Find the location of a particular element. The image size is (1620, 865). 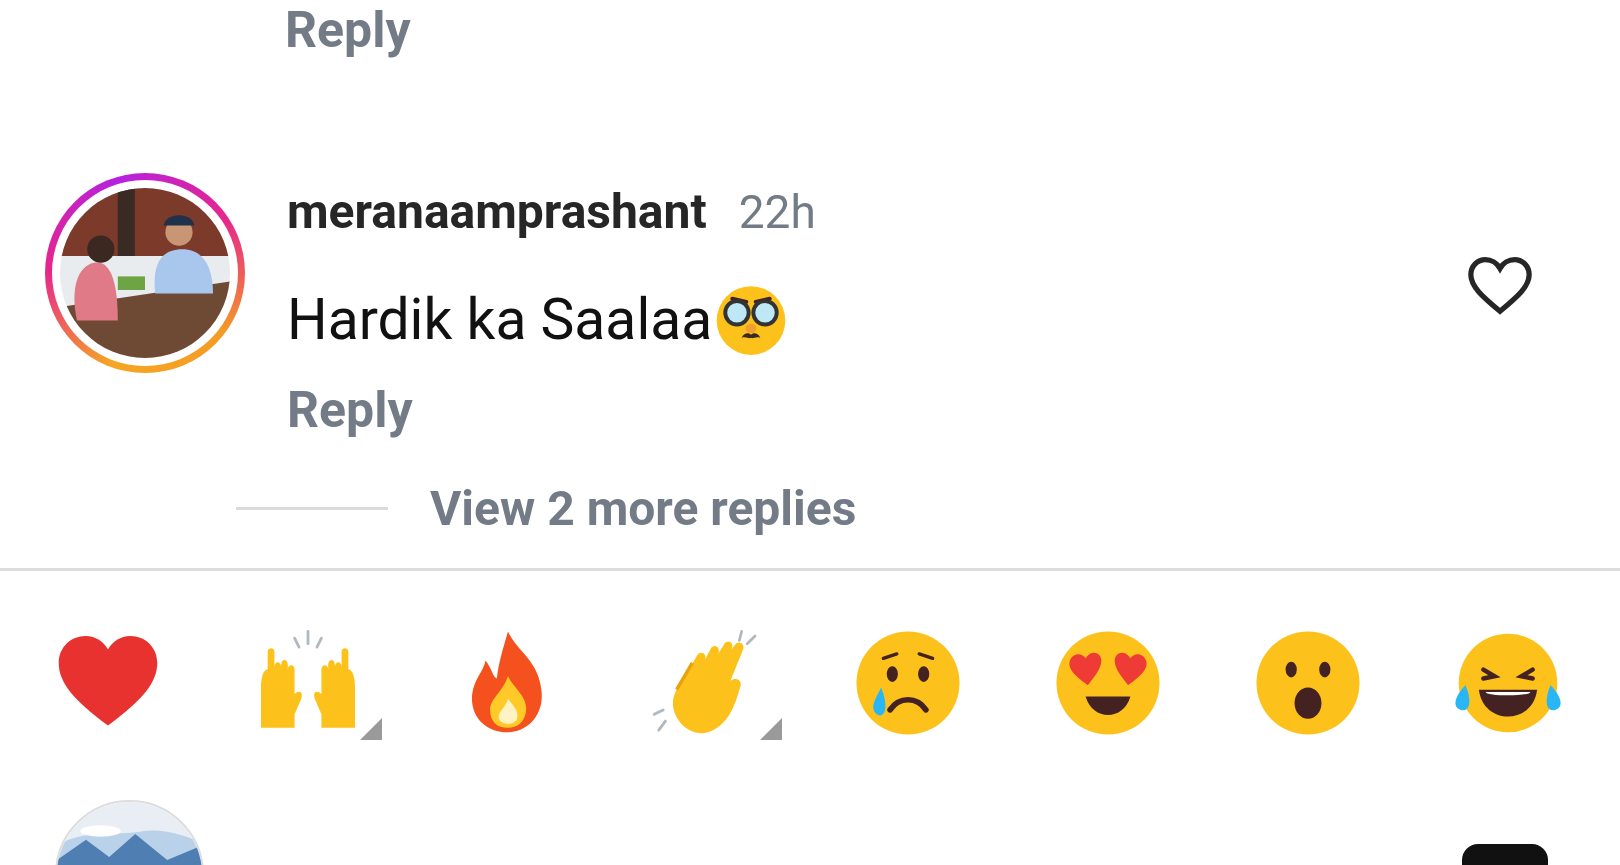

view-replies-link: View 2 more replies is located at coordinates (643, 508).